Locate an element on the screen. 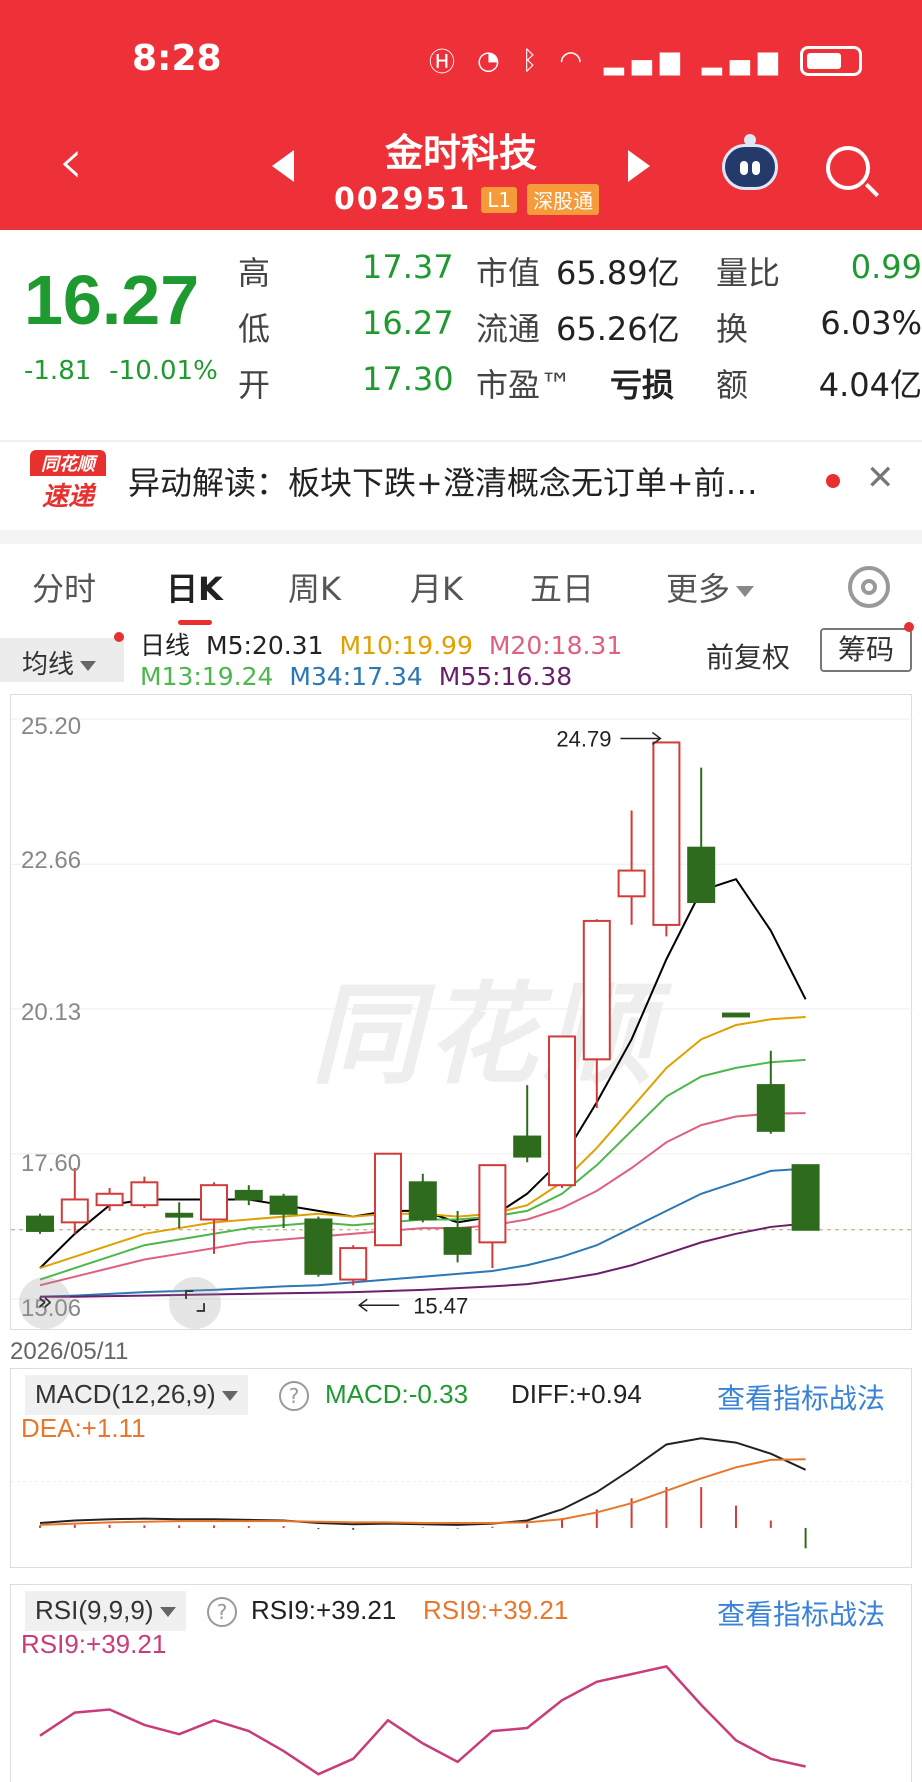 The image size is (922, 1782). news-logo-top: 同花顺 is located at coordinates (68, 463).